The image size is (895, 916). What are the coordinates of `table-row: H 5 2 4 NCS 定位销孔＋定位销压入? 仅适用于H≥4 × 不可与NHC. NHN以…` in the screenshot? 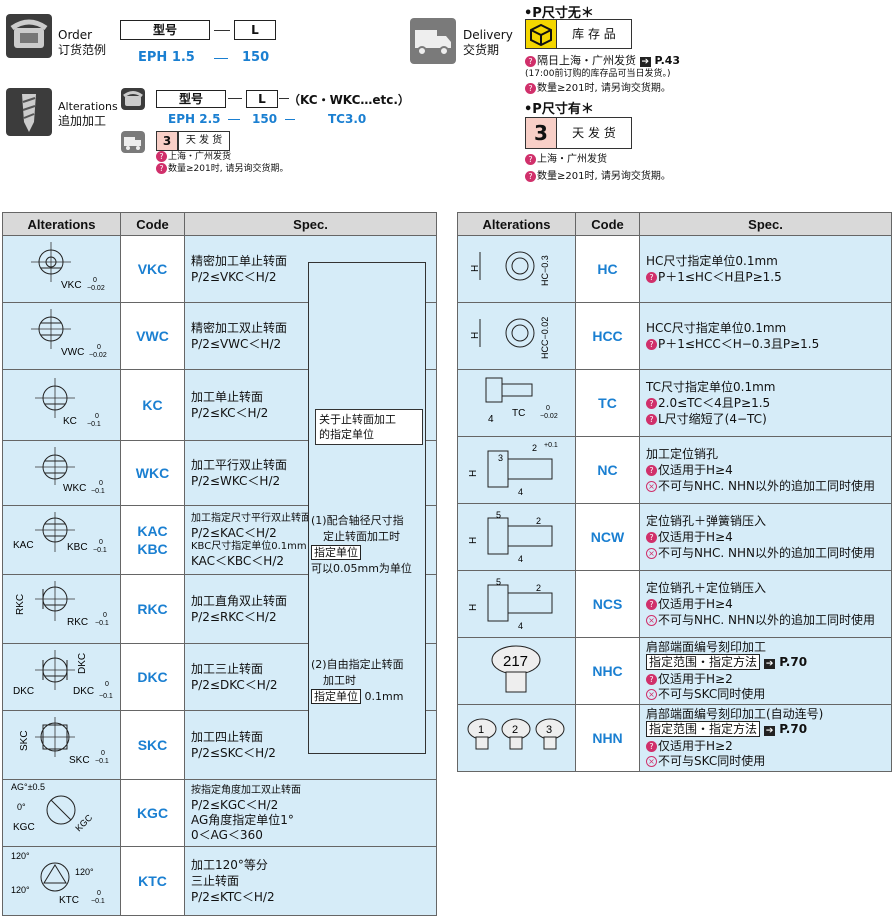 It's located at (674, 604).